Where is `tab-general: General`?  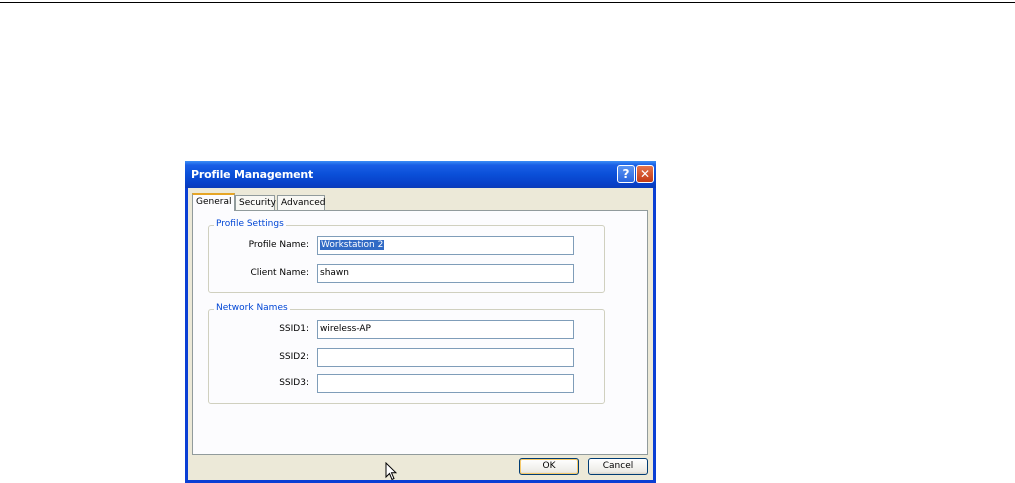
tab-general: General is located at coordinates (213, 202).